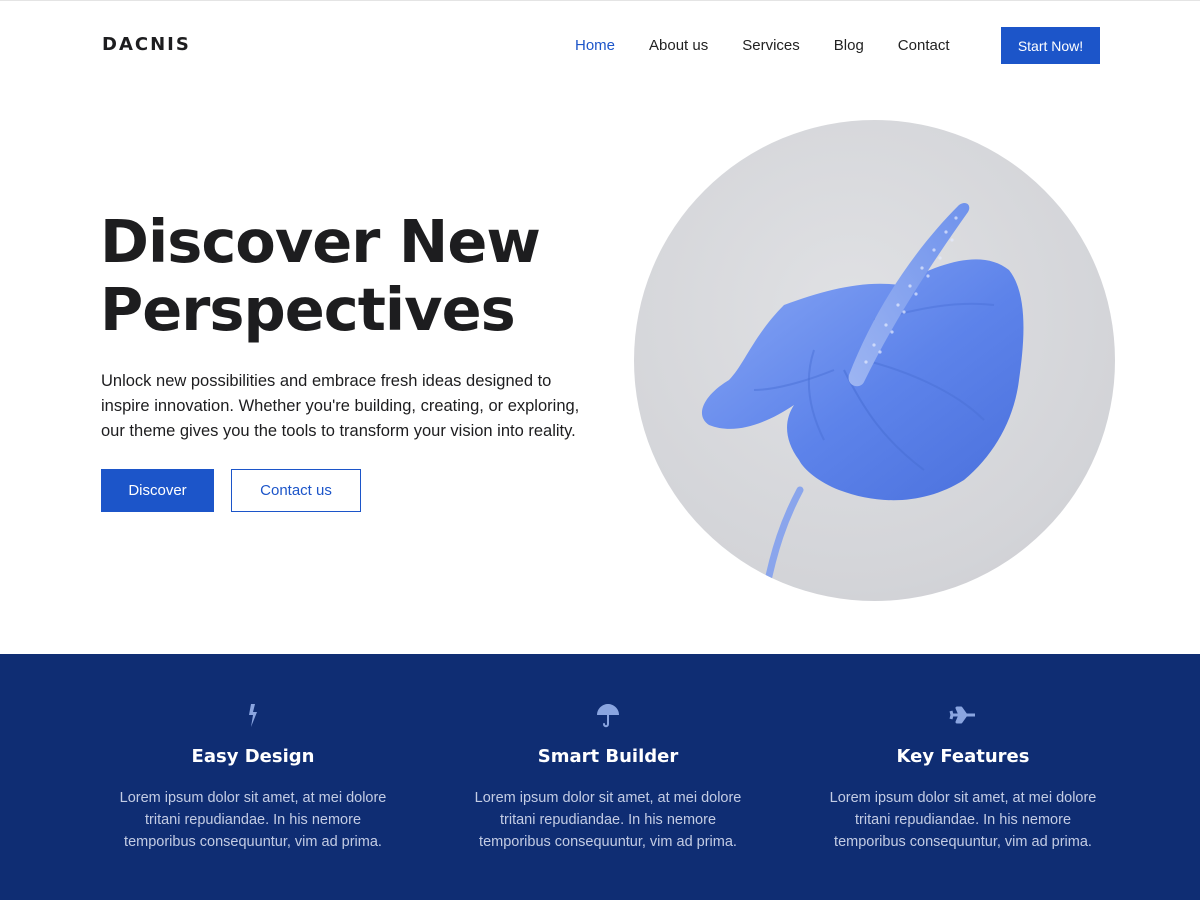  I want to click on lightning-icon, so click(253, 715).